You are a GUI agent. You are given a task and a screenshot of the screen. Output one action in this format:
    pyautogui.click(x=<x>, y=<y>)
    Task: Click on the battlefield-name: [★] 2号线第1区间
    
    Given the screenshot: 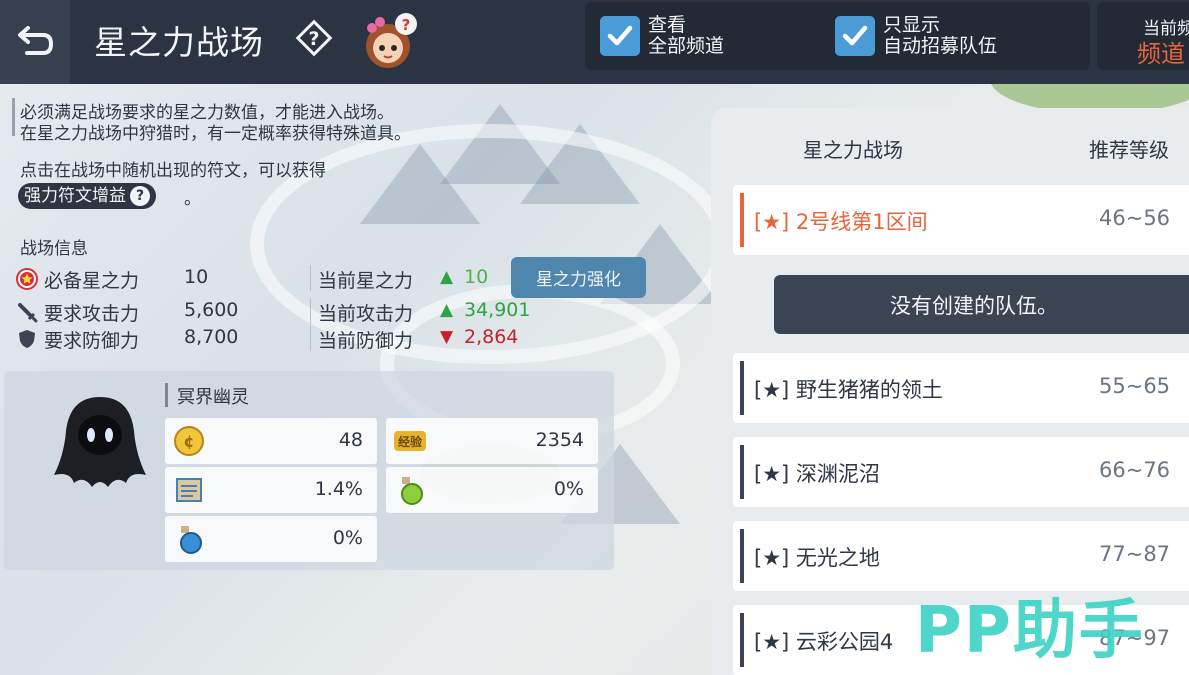 What is the action you would take?
    pyautogui.click(x=841, y=222)
    